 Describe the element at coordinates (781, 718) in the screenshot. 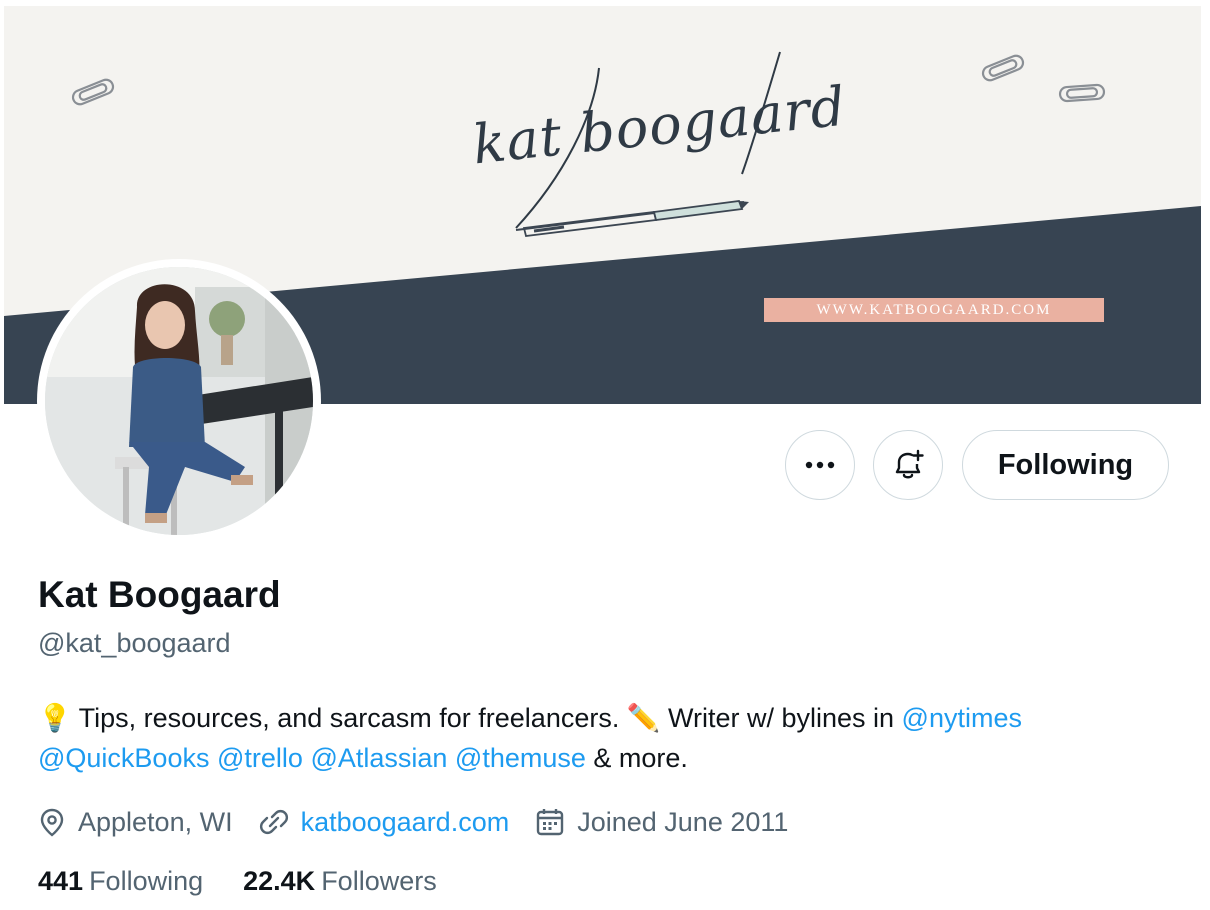

I see `bio-text: Writer w/ bylines in` at that location.